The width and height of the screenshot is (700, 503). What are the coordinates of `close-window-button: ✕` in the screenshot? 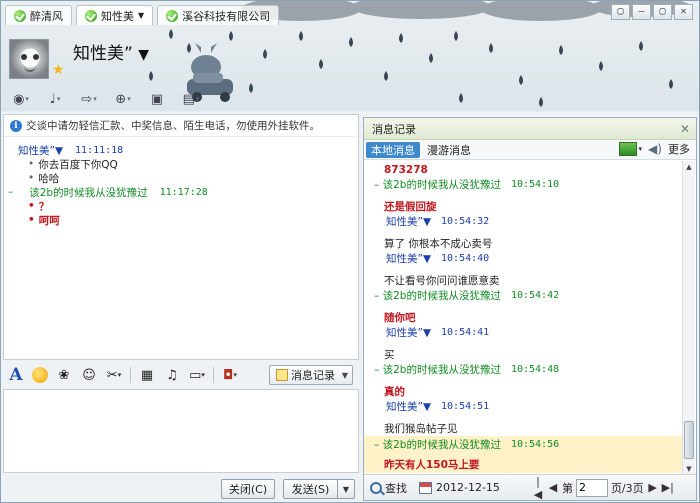 It's located at (683, 12).